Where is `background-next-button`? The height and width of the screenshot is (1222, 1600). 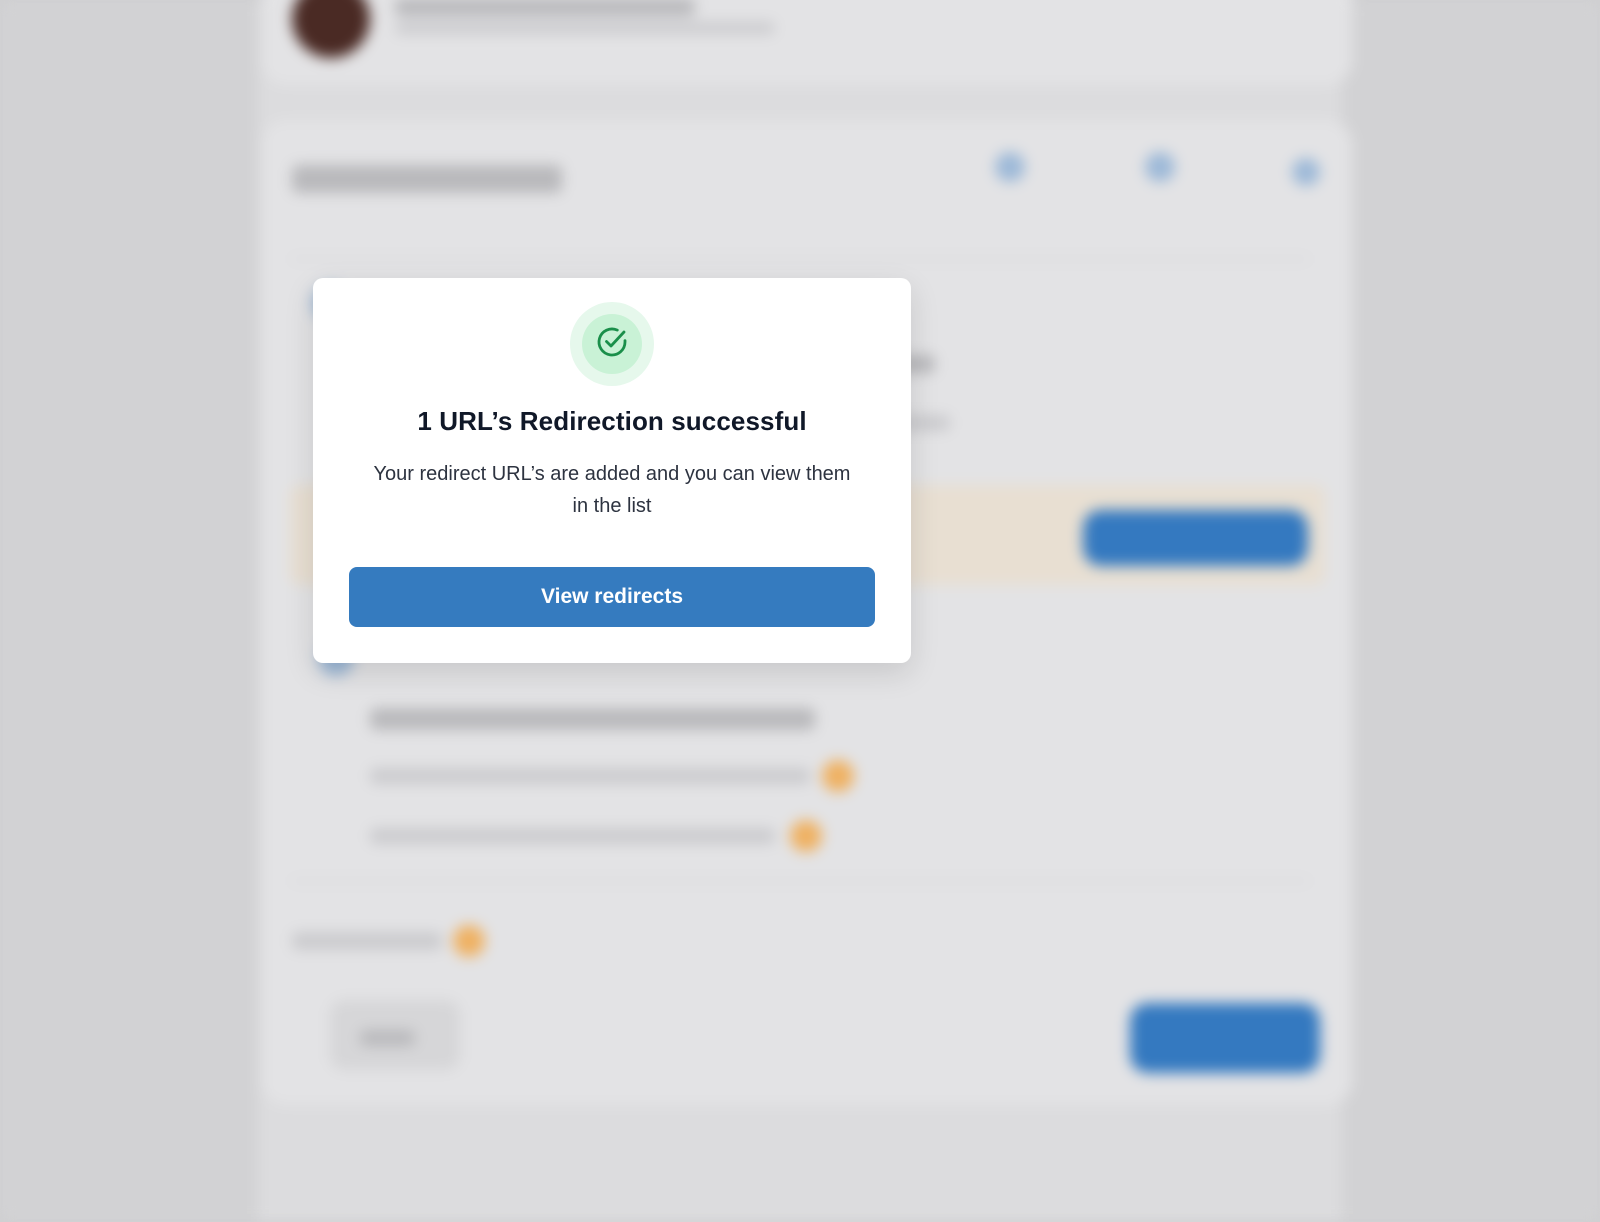
background-next-button is located at coordinates (1225, 1038).